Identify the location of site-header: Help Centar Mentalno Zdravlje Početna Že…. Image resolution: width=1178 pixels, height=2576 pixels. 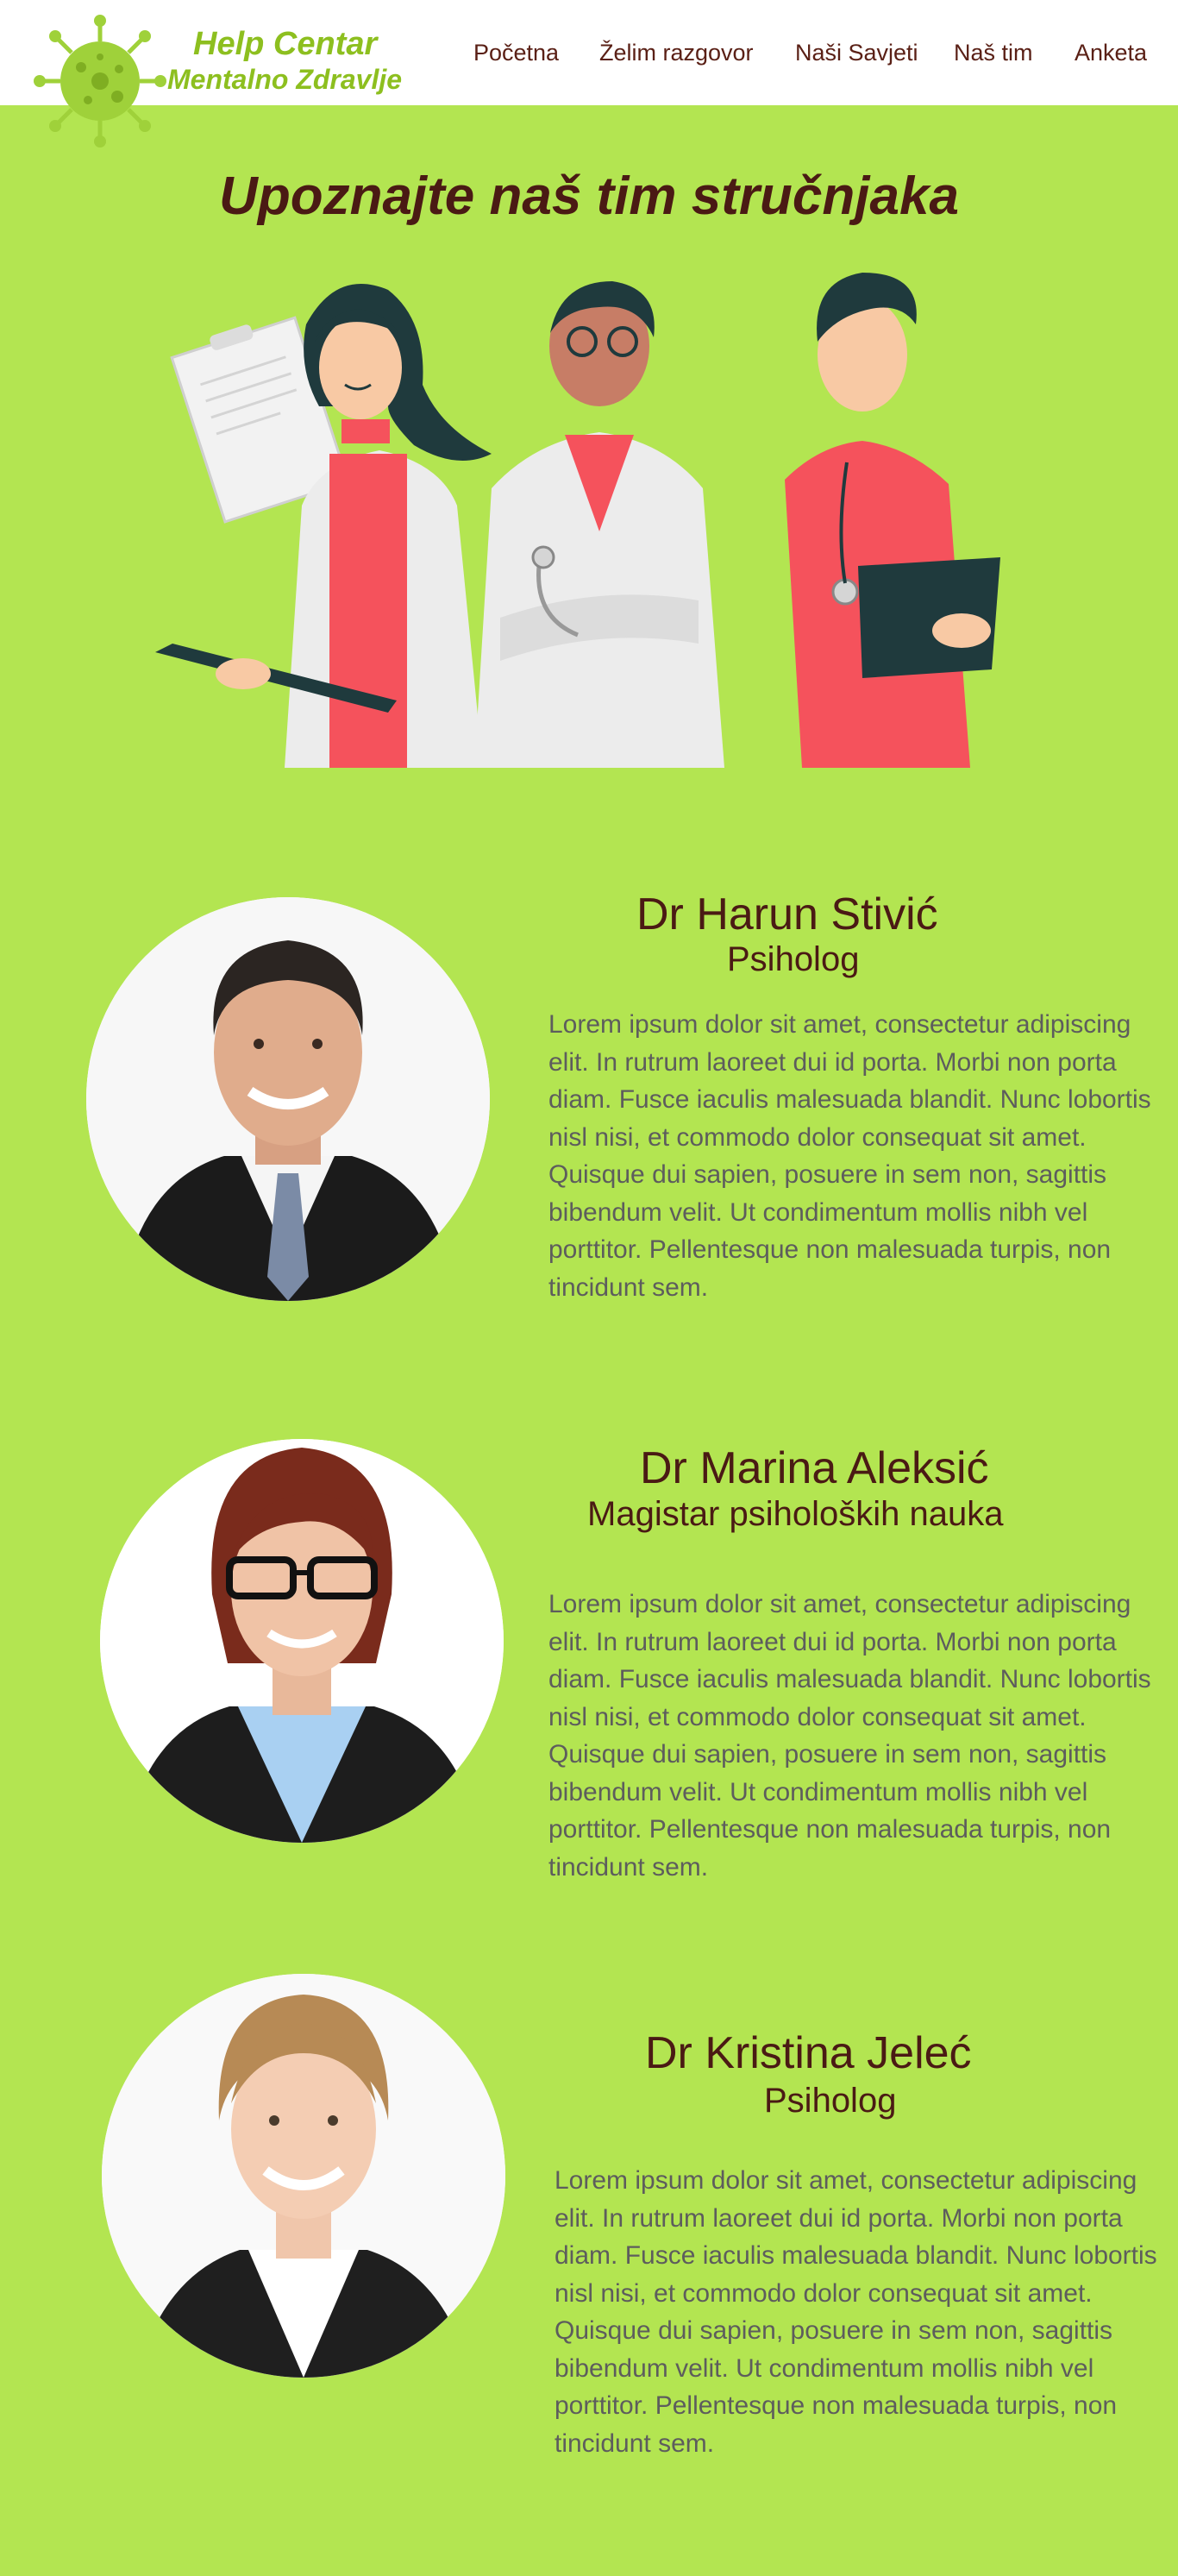
(589, 74).